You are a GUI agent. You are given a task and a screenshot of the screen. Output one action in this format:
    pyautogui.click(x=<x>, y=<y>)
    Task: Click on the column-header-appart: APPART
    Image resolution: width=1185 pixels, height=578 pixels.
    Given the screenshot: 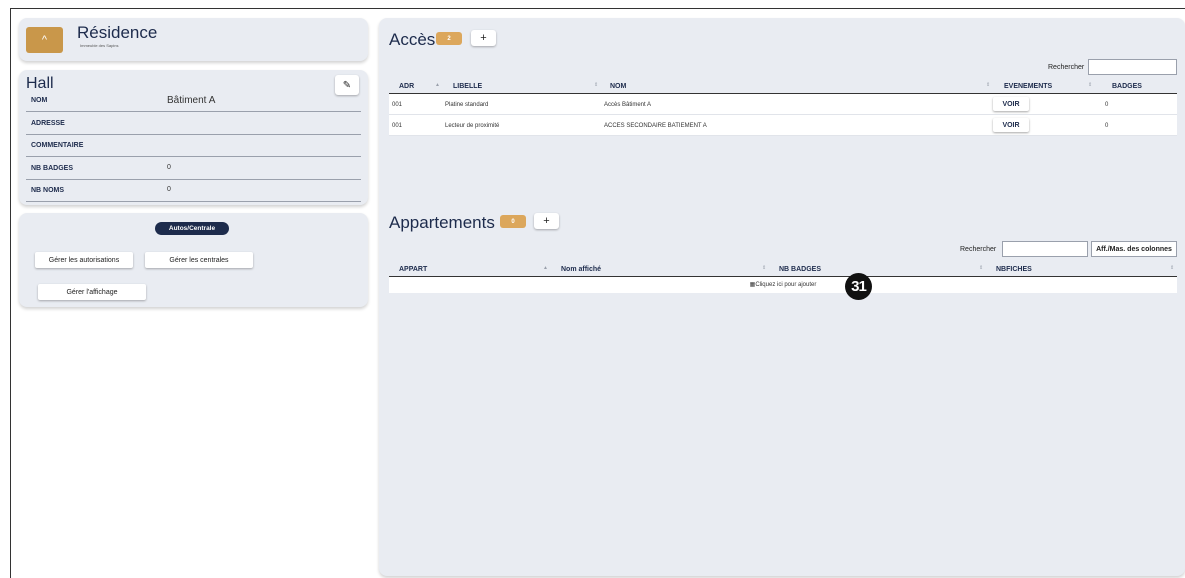 What is the action you would take?
    pyautogui.click(x=413, y=269)
    